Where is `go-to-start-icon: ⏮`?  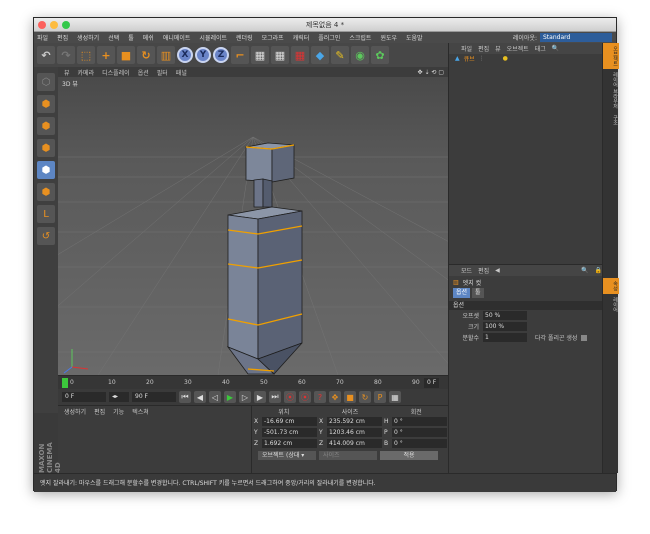
go-to-start-icon: ⏮ is located at coordinates (185, 397).